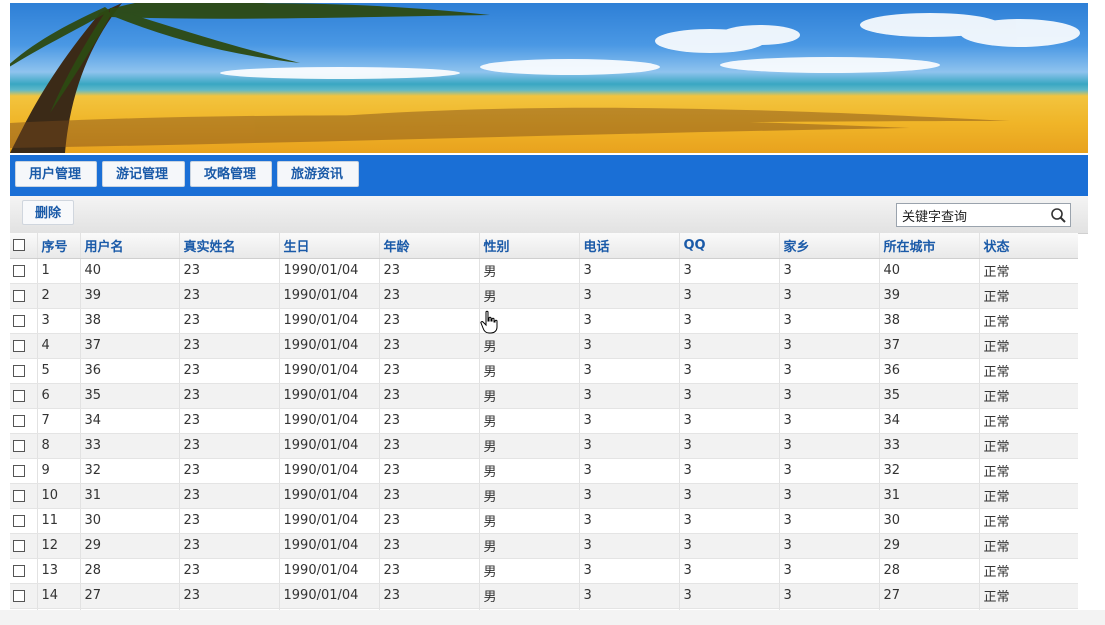 This screenshot has height=625, width=1105. I want to click on cell-city: 29, so click(929, 546).